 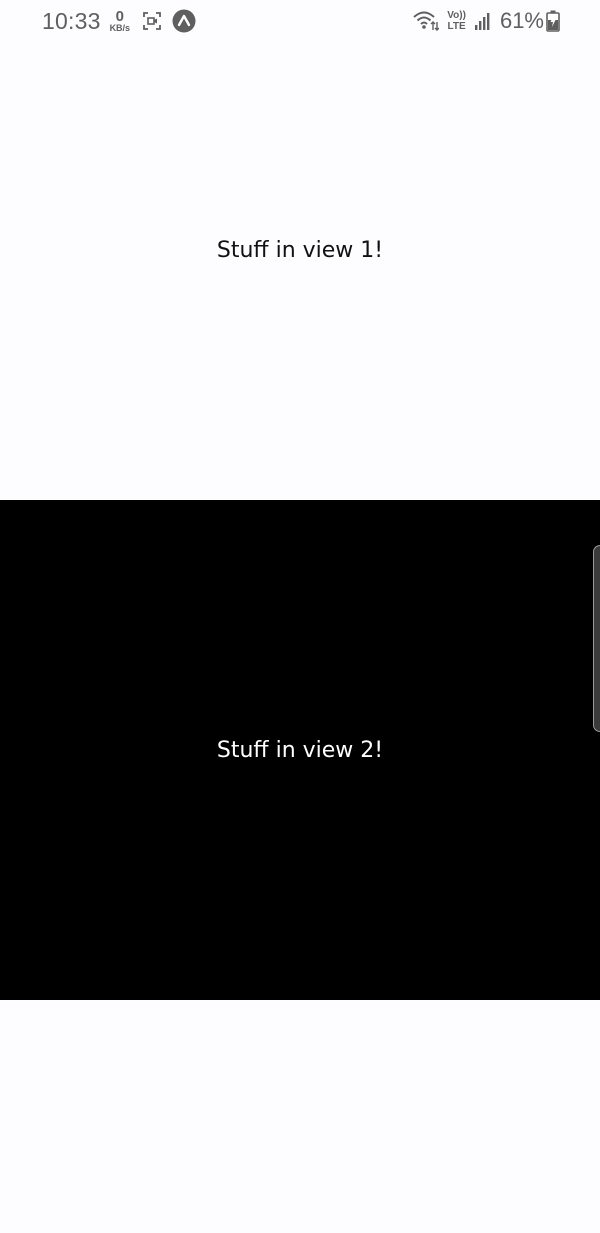 I want to click on status-bar: 10:33 0 KB/s Vo)) LTE 61%, so click(x=300, y=21).